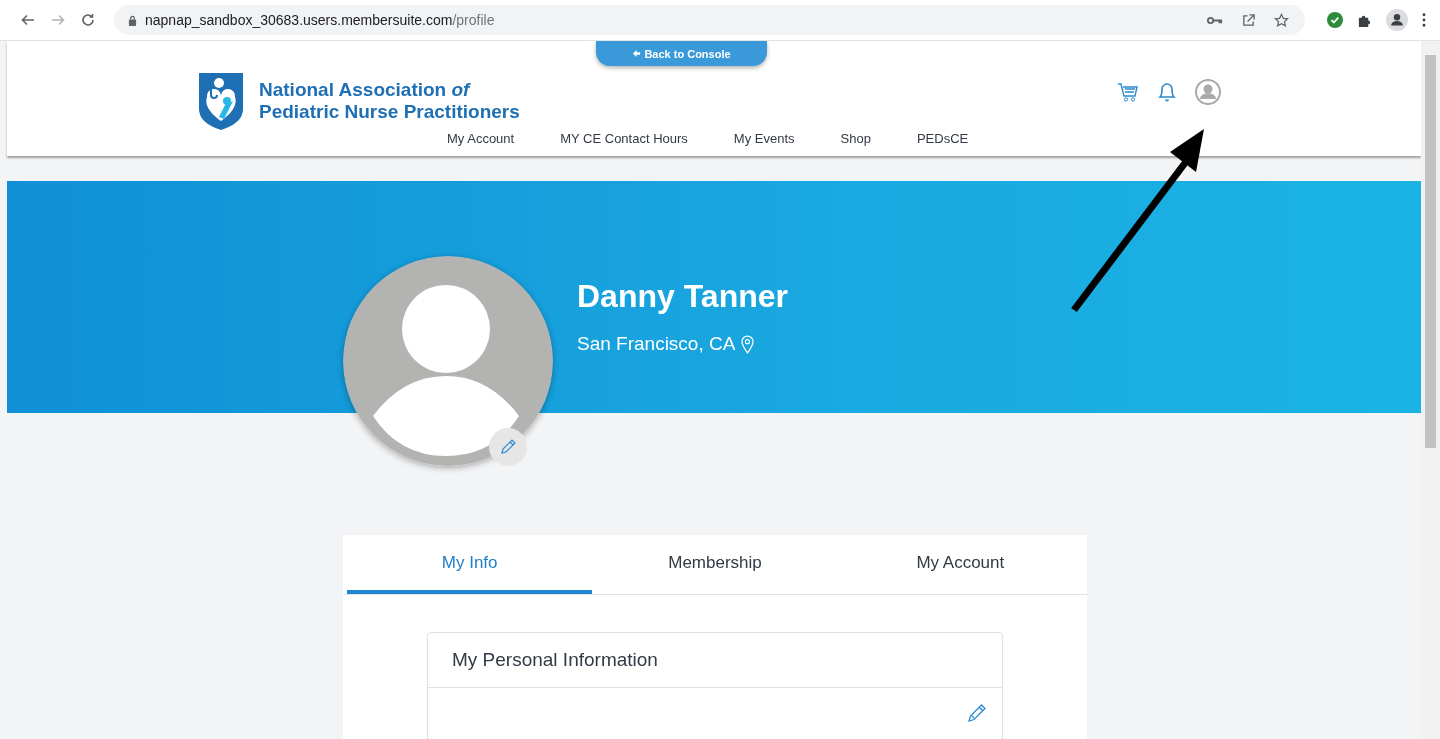 This screenshot has height=739, width=1440. Describe the element at coordinates (448, 361) in the screenshot. I see `avatar-icon` at that location.